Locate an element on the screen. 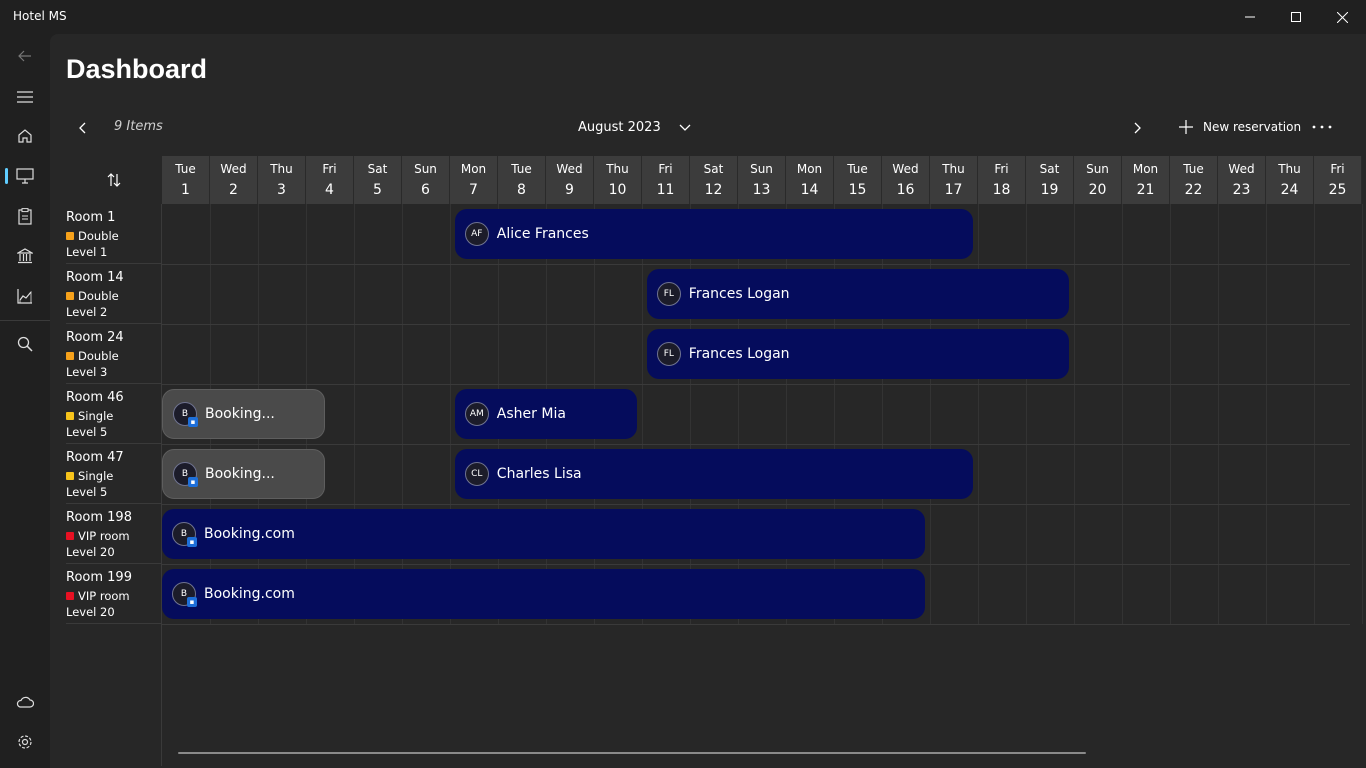 This screenshot has height=768, width=1366. sort-arrows-icon is located at coordinates (113, 180).